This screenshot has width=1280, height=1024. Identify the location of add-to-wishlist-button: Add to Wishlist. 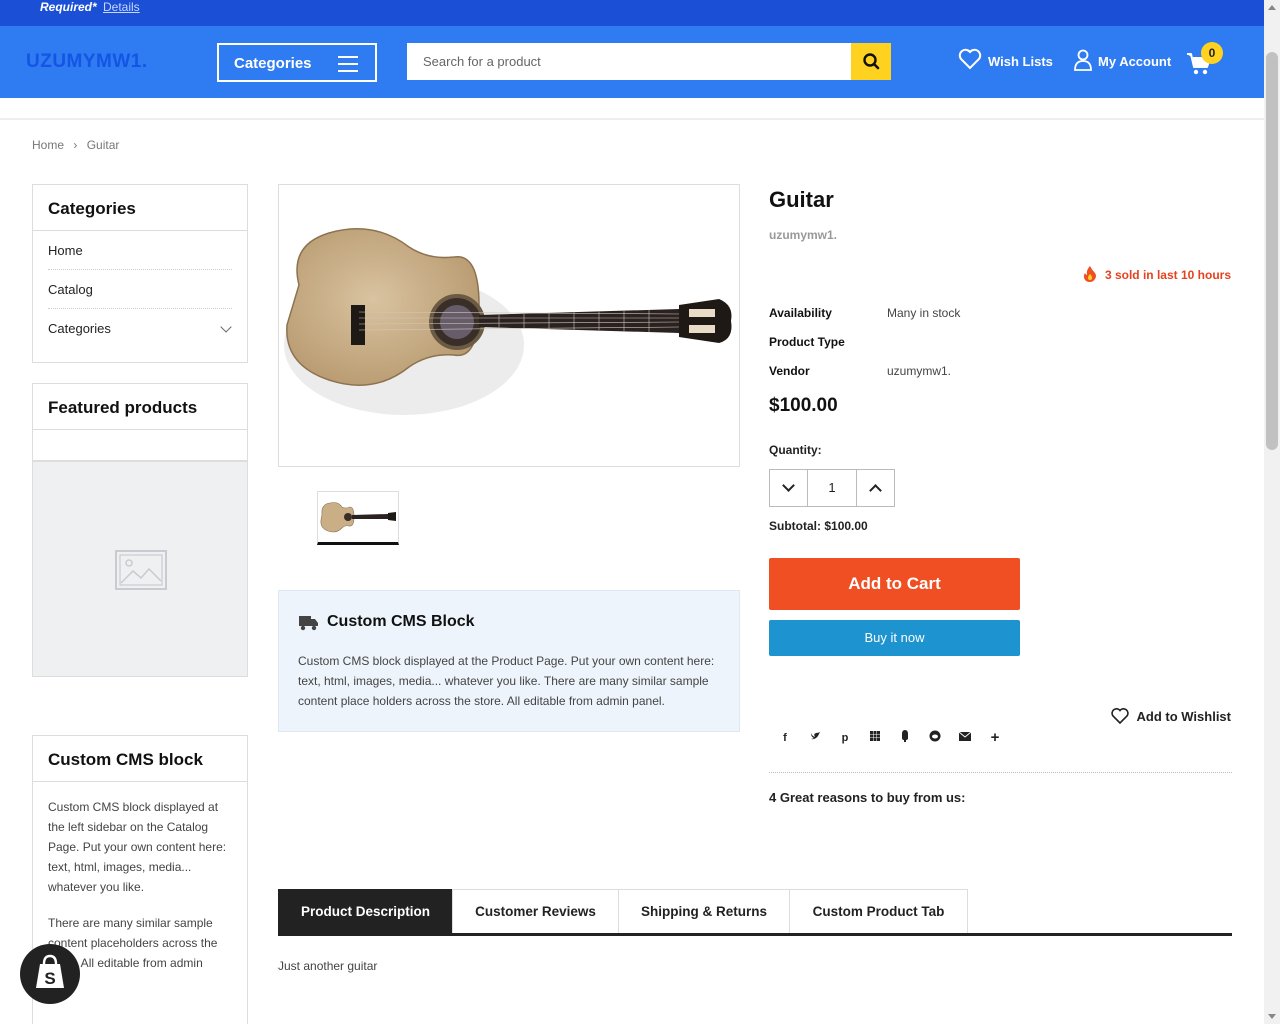
(1171, 716).